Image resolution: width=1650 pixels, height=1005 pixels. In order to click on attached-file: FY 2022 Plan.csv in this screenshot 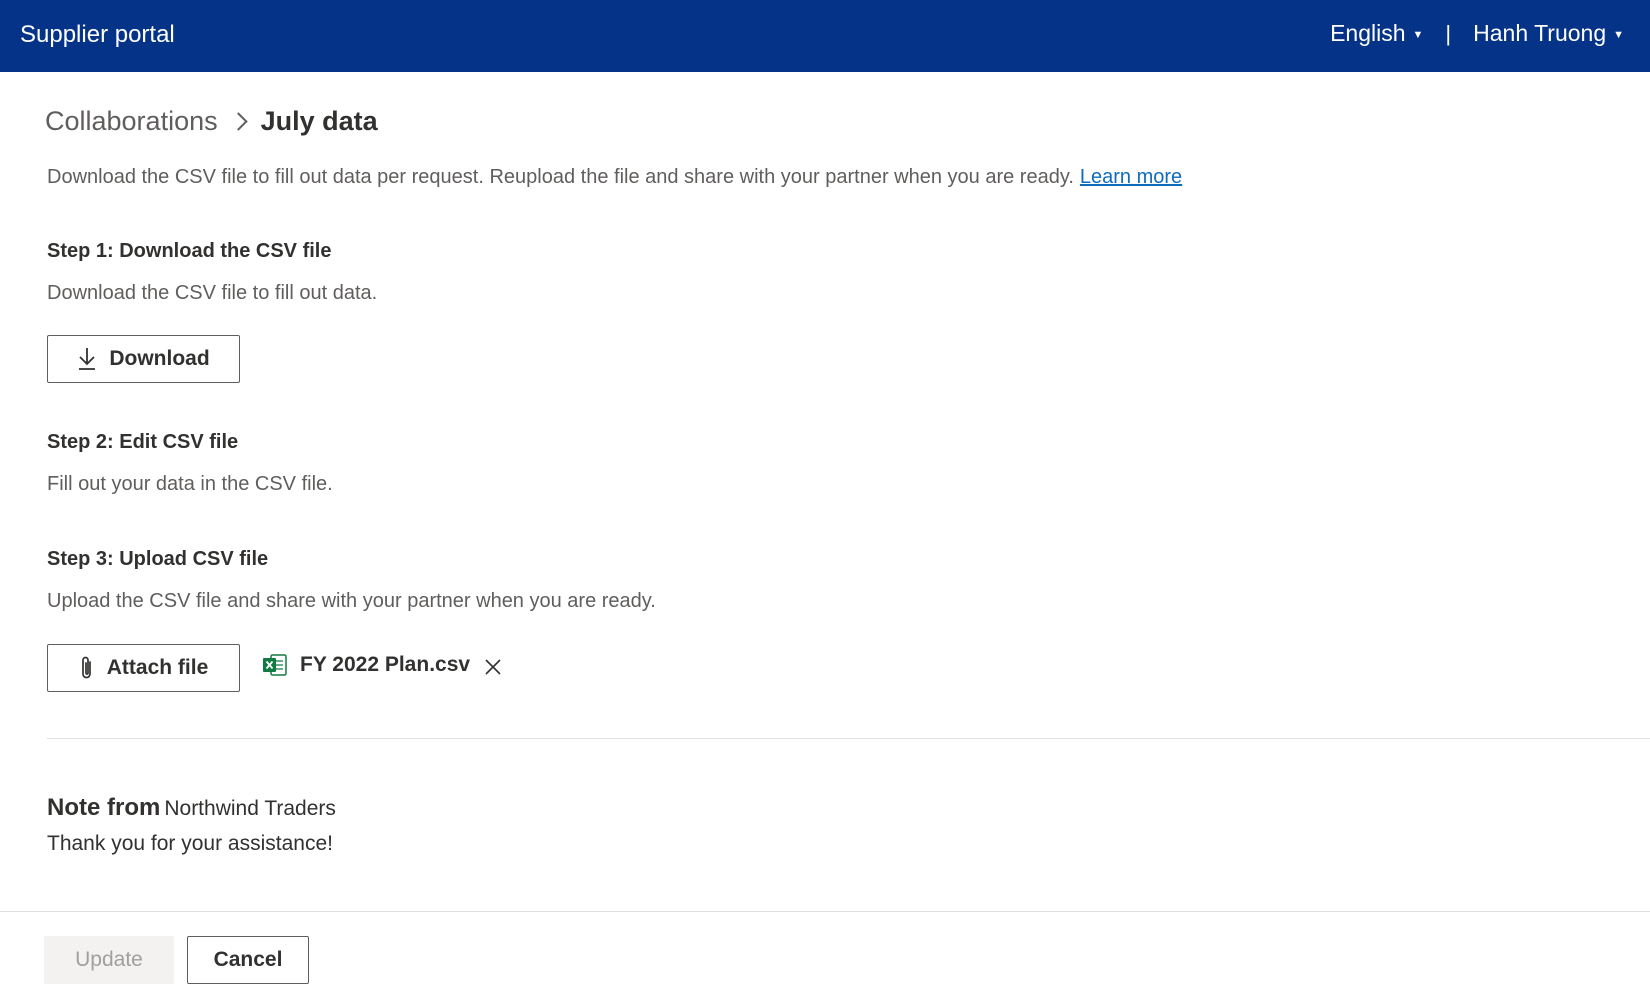, I will do `click(366, 665)`.